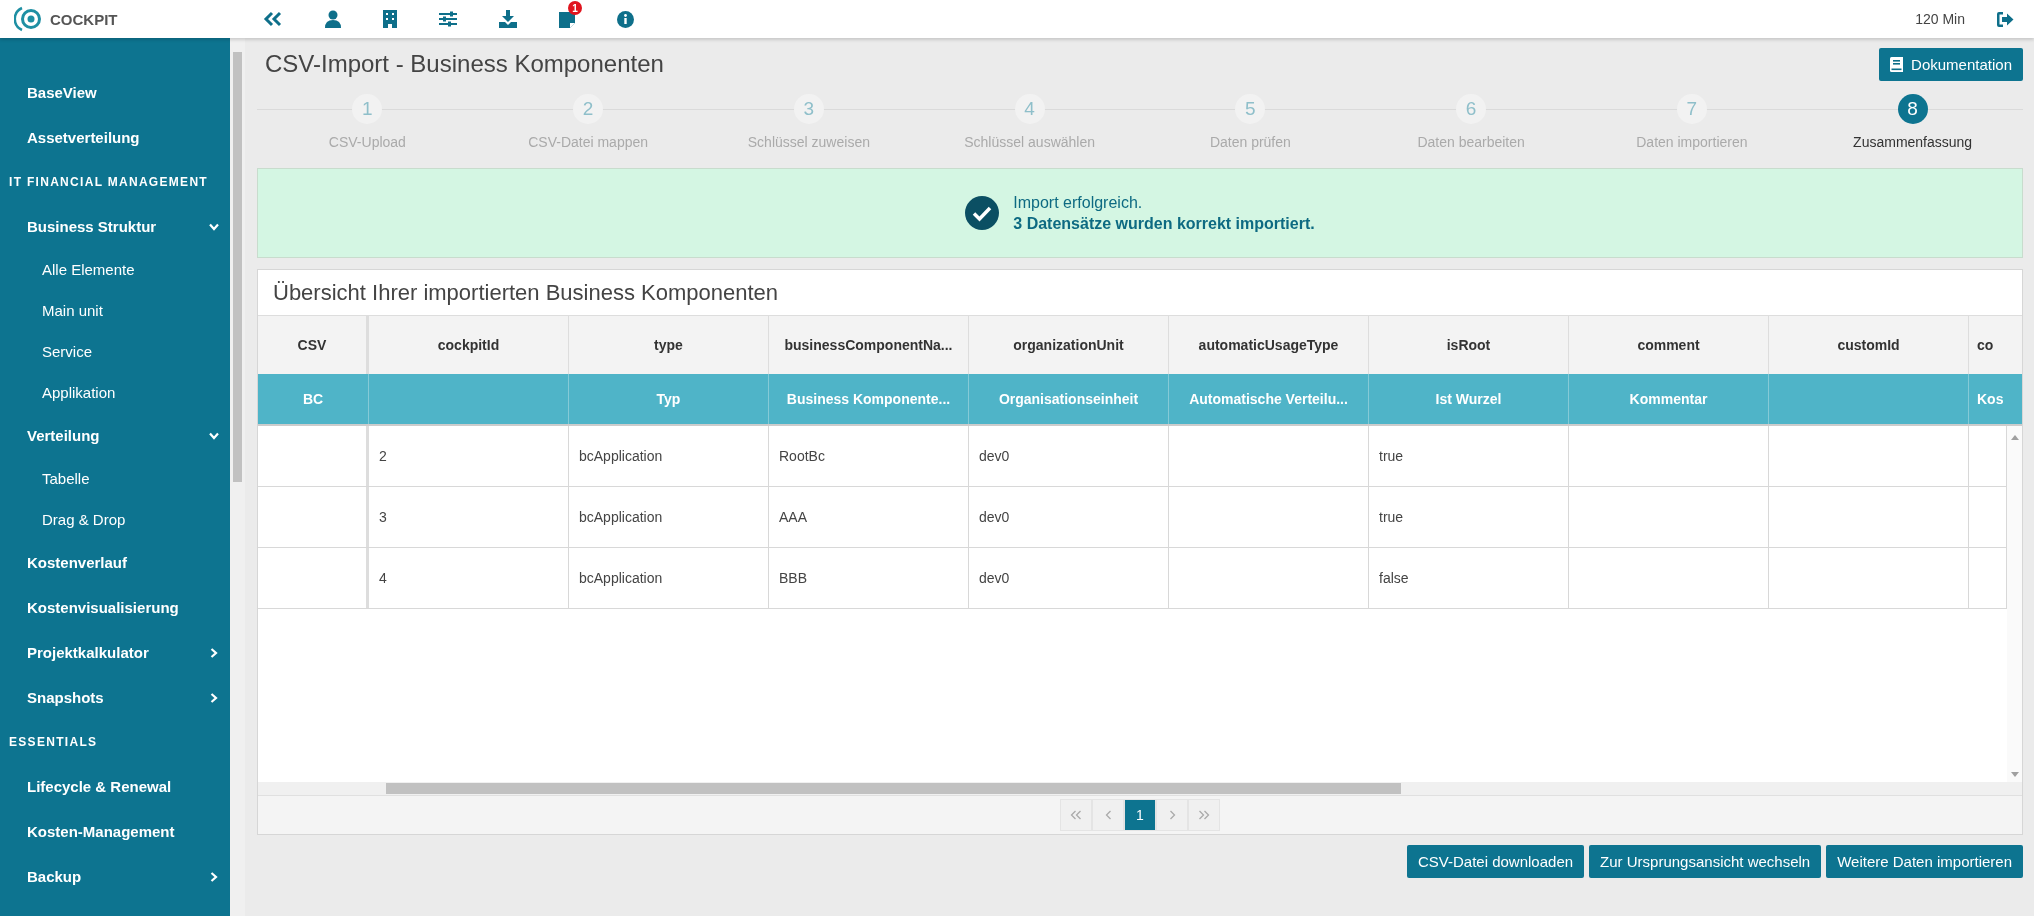  I want to click on logo-text: COCKPIT, so click(84, 19).